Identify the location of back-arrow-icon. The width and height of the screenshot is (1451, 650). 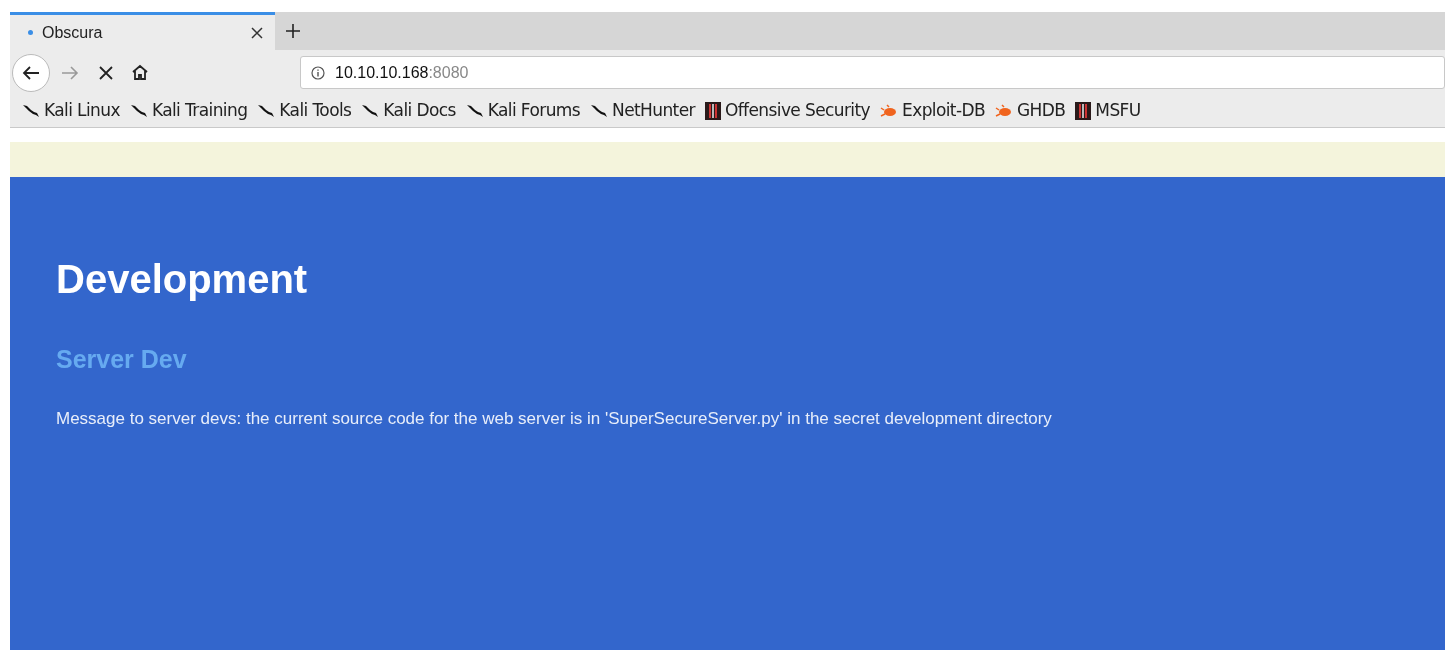
(31, 72).